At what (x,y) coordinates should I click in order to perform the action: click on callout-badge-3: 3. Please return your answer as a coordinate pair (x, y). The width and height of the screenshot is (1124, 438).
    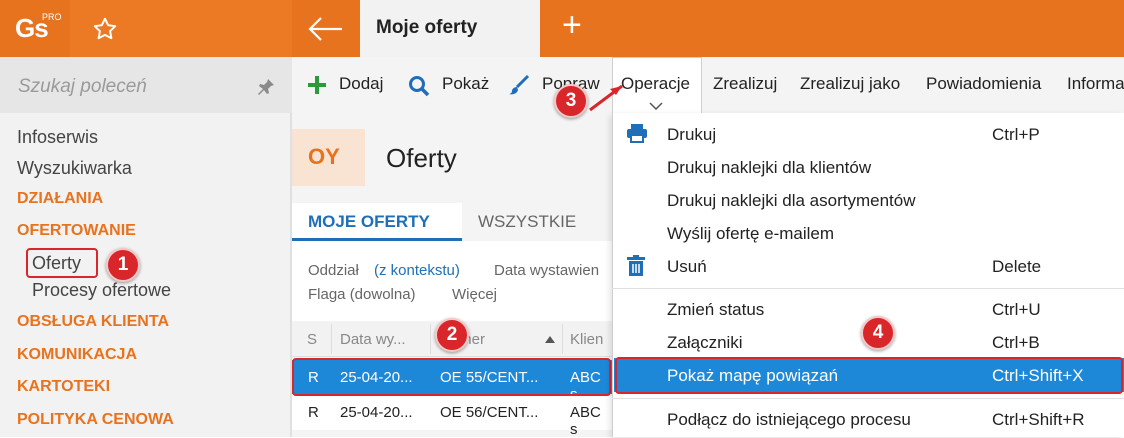
    Looking at the image, I should click on (571, 101).